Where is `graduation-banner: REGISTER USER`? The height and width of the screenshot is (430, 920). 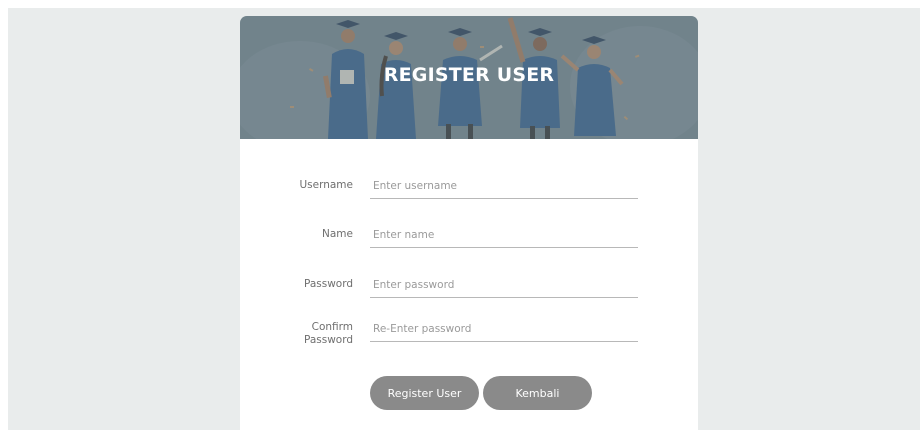 graduation-banner: REGISTER USER is located at coordinates (469, 77).